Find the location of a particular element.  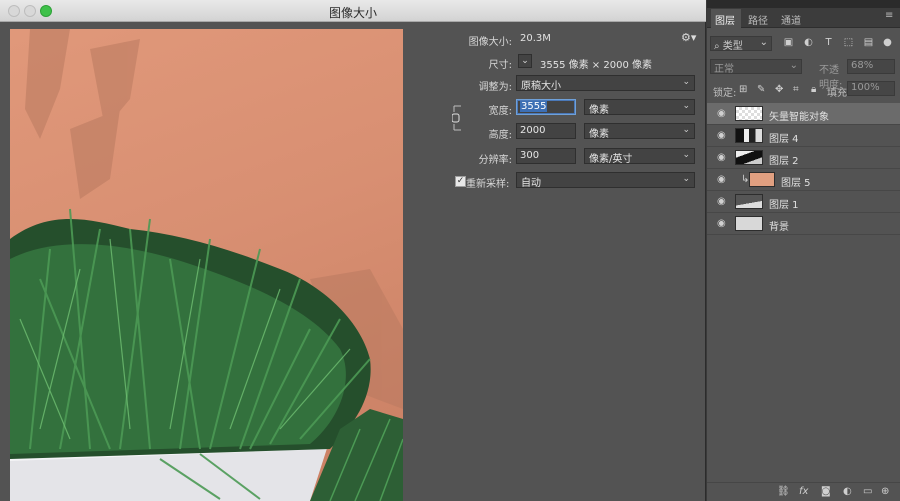

resolution-unit: 像素/英寸 is located at coordinates (611, 159).